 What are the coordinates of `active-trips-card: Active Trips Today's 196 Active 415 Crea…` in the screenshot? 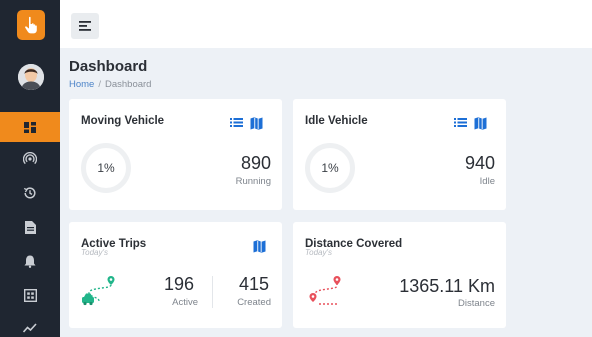 It's located at (175, 275).